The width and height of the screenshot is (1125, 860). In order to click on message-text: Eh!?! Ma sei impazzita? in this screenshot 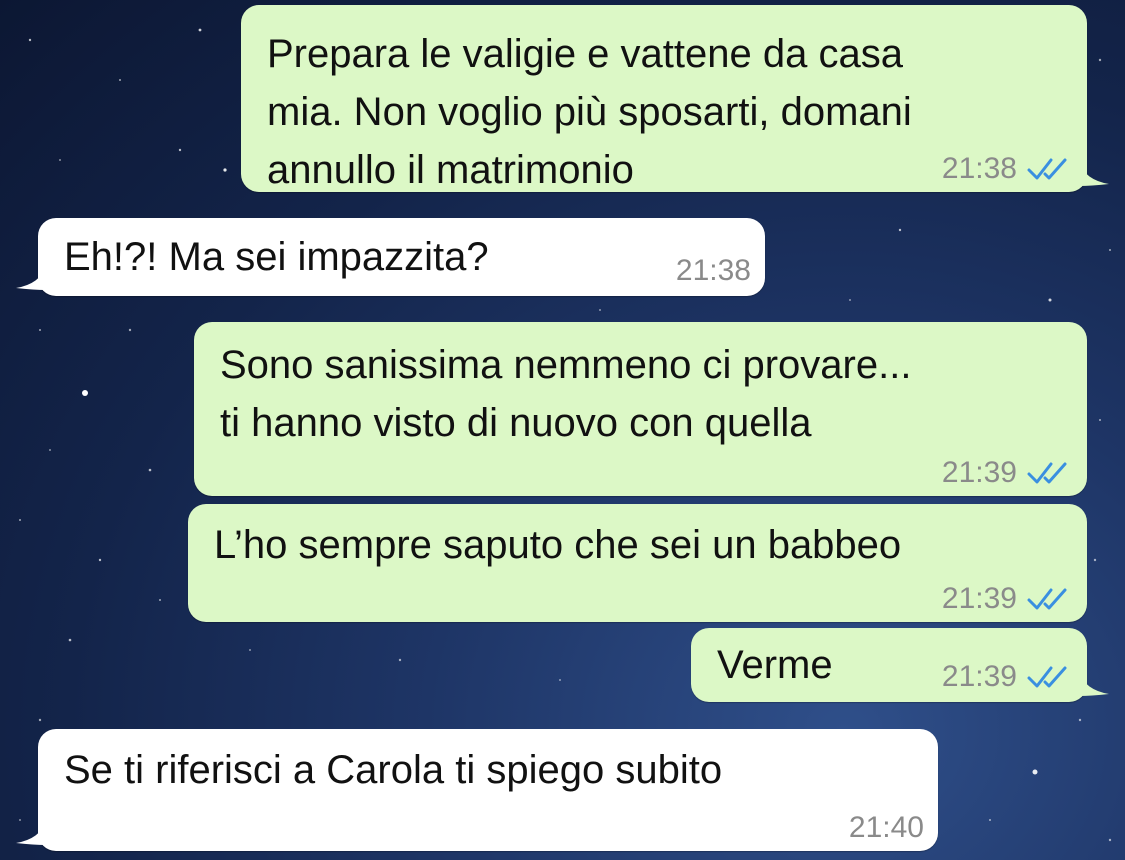, I will do `click(276, 257)`.